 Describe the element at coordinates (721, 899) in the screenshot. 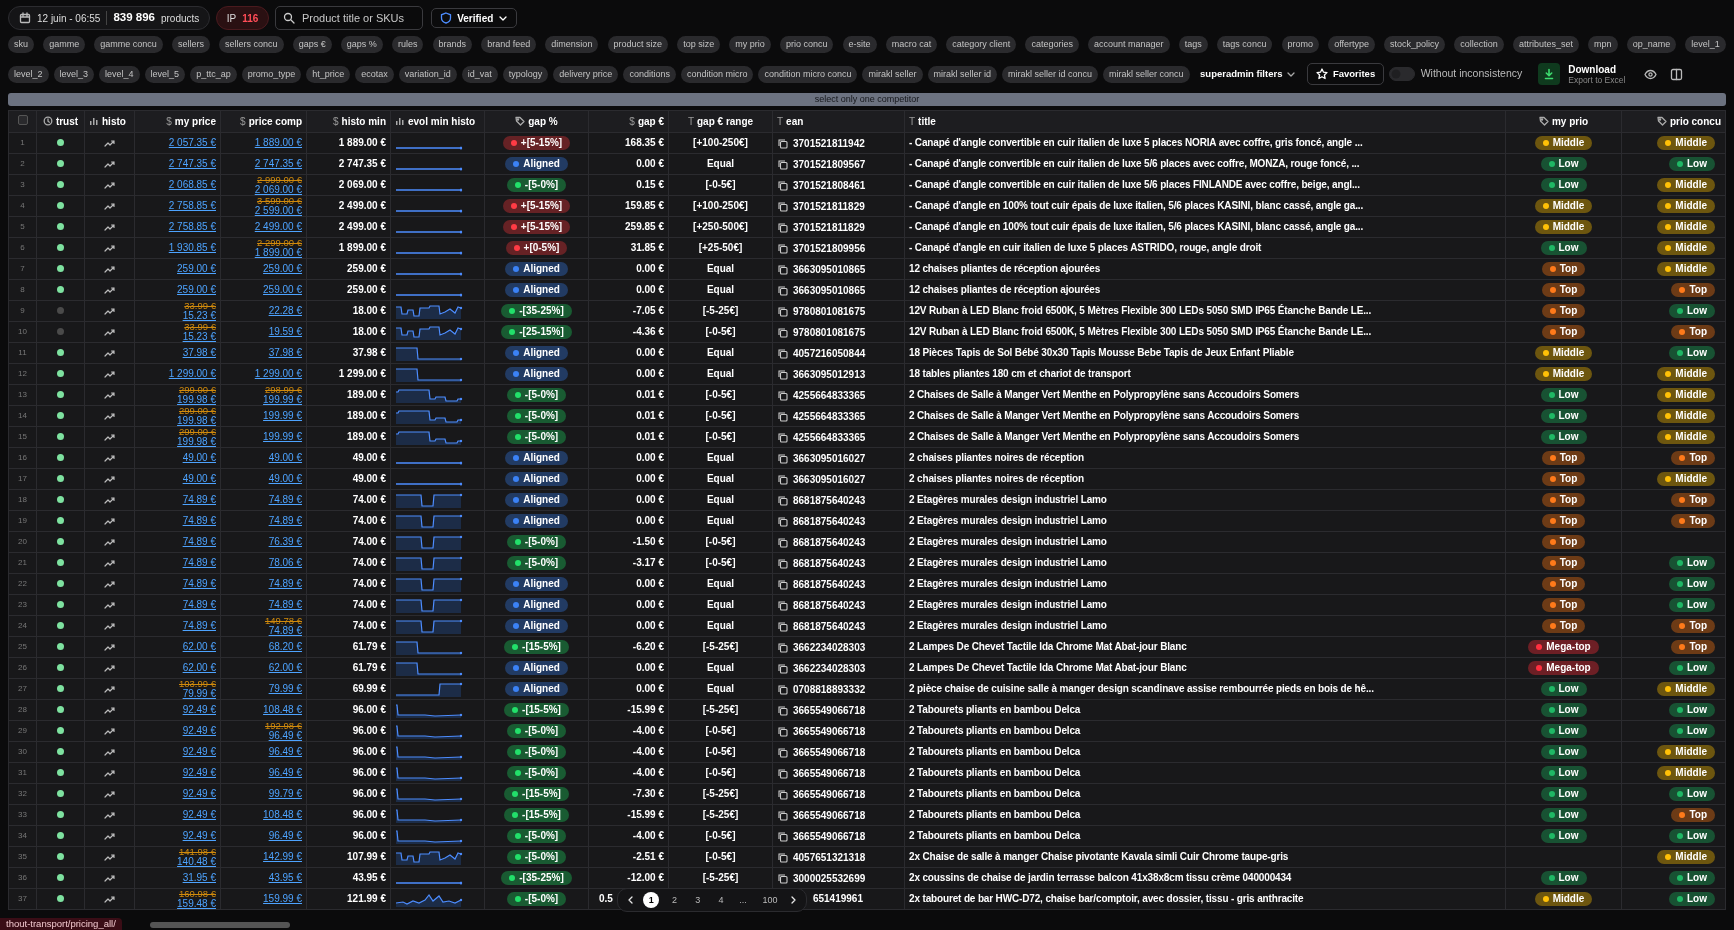

I see `page-button: 4` at that location.